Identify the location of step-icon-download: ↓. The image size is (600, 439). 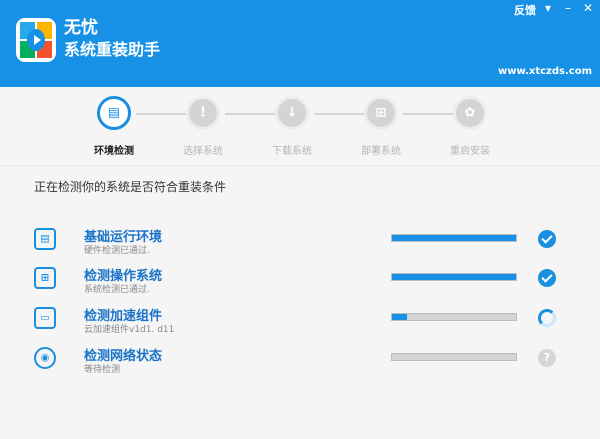
(292, 113).